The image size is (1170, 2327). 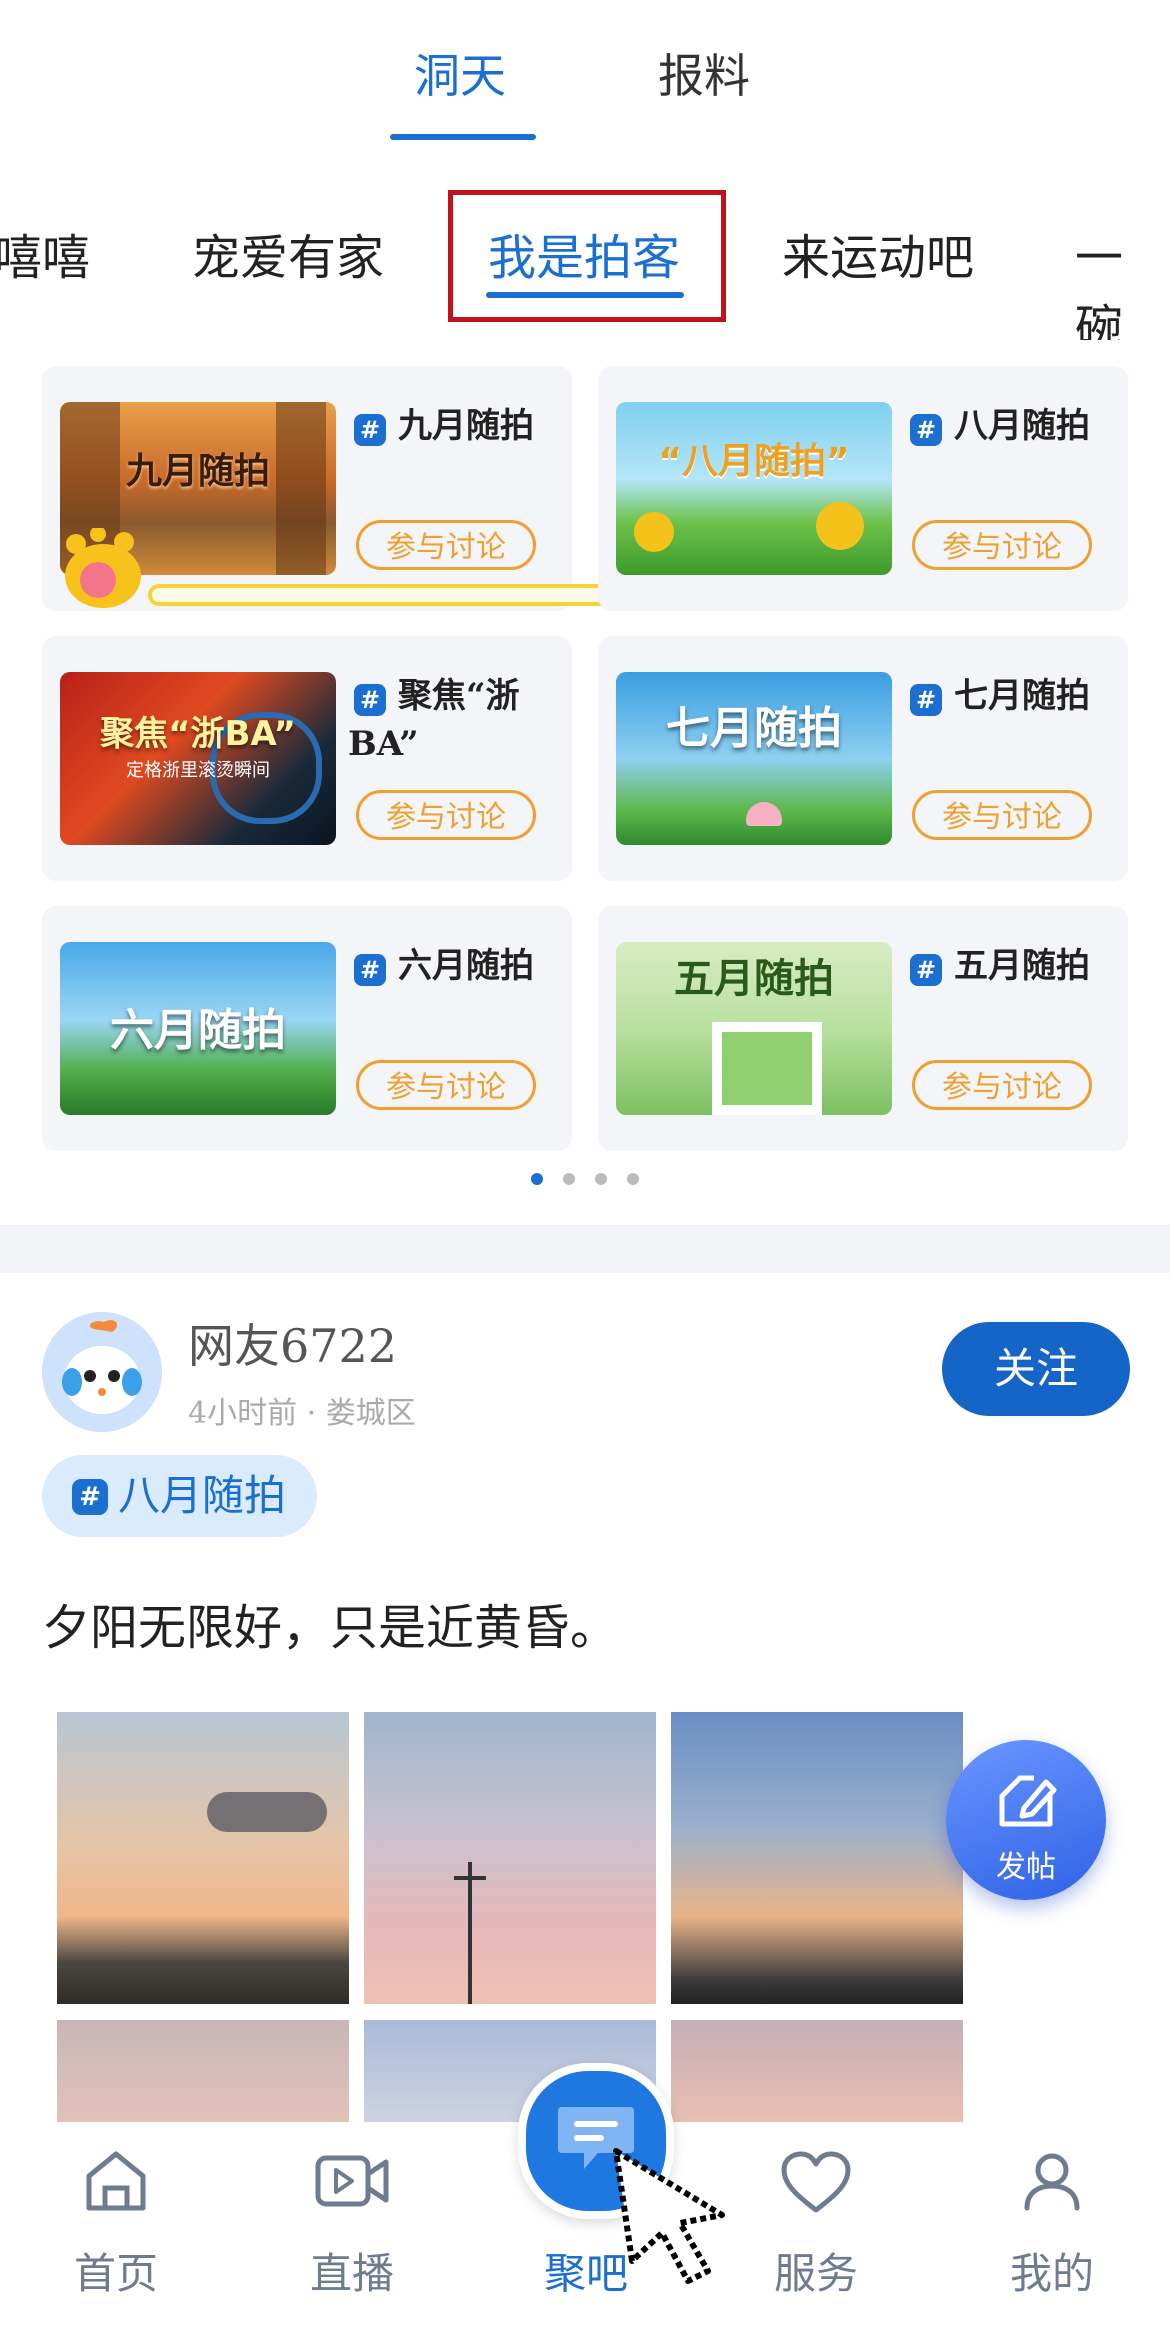 What do you see at coordinates (1052, 2182) in the screenshot?
I see `user-icon` at bounding box center [1052, 2182].